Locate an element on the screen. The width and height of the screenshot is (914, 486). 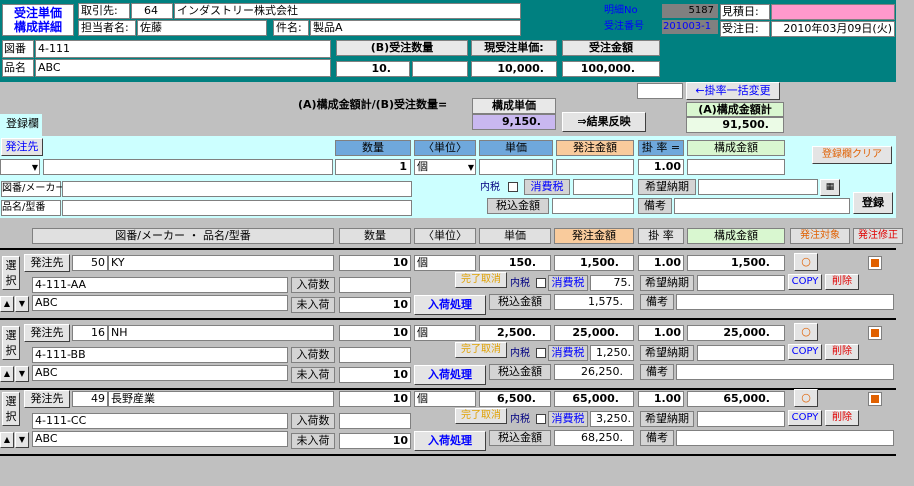
entry-order-amount-field is located at coordinates (595, 167).